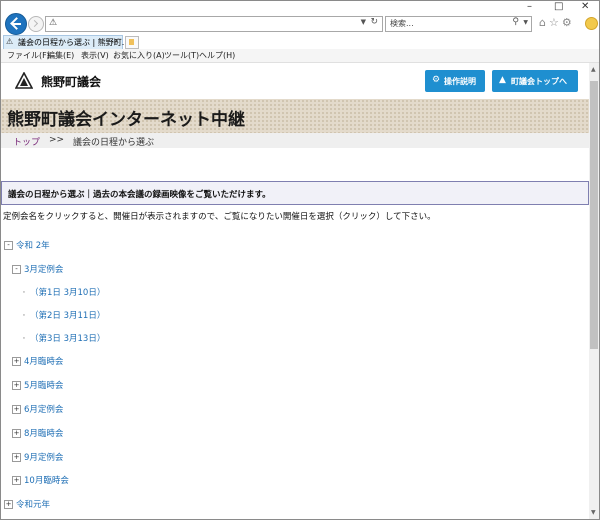 This screenshot has height=520, width=600. Describe the element at coordinates (28, 55) in the screenshot. I see `menu-file: ファイル(F)` at that location.